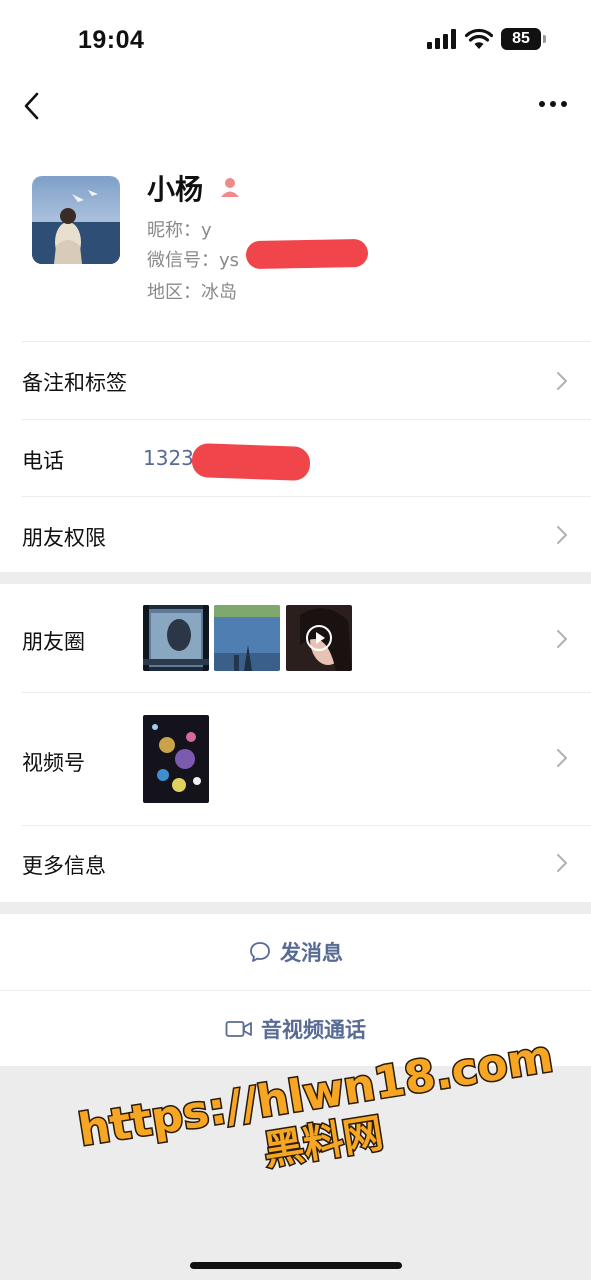 This screenshot has height=1280, width=591. What do you see at coordinates (179, 230) in the screenshot?
I see `nickname-text: 昵称：y` at bounding box center [179, 230].